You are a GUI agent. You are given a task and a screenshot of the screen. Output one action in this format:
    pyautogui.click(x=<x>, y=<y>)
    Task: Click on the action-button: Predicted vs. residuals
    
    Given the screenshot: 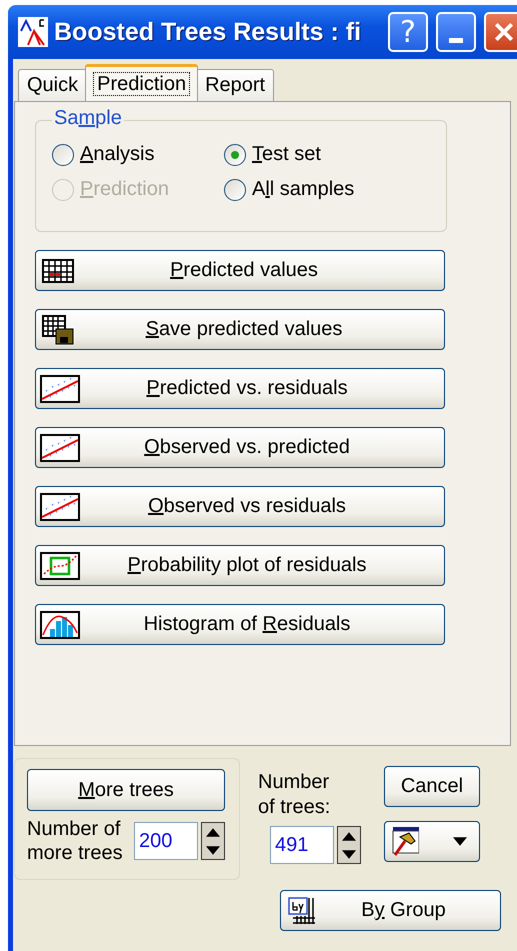 What is the action you would take?
    pyautogui.click(x=240, y=388)
    